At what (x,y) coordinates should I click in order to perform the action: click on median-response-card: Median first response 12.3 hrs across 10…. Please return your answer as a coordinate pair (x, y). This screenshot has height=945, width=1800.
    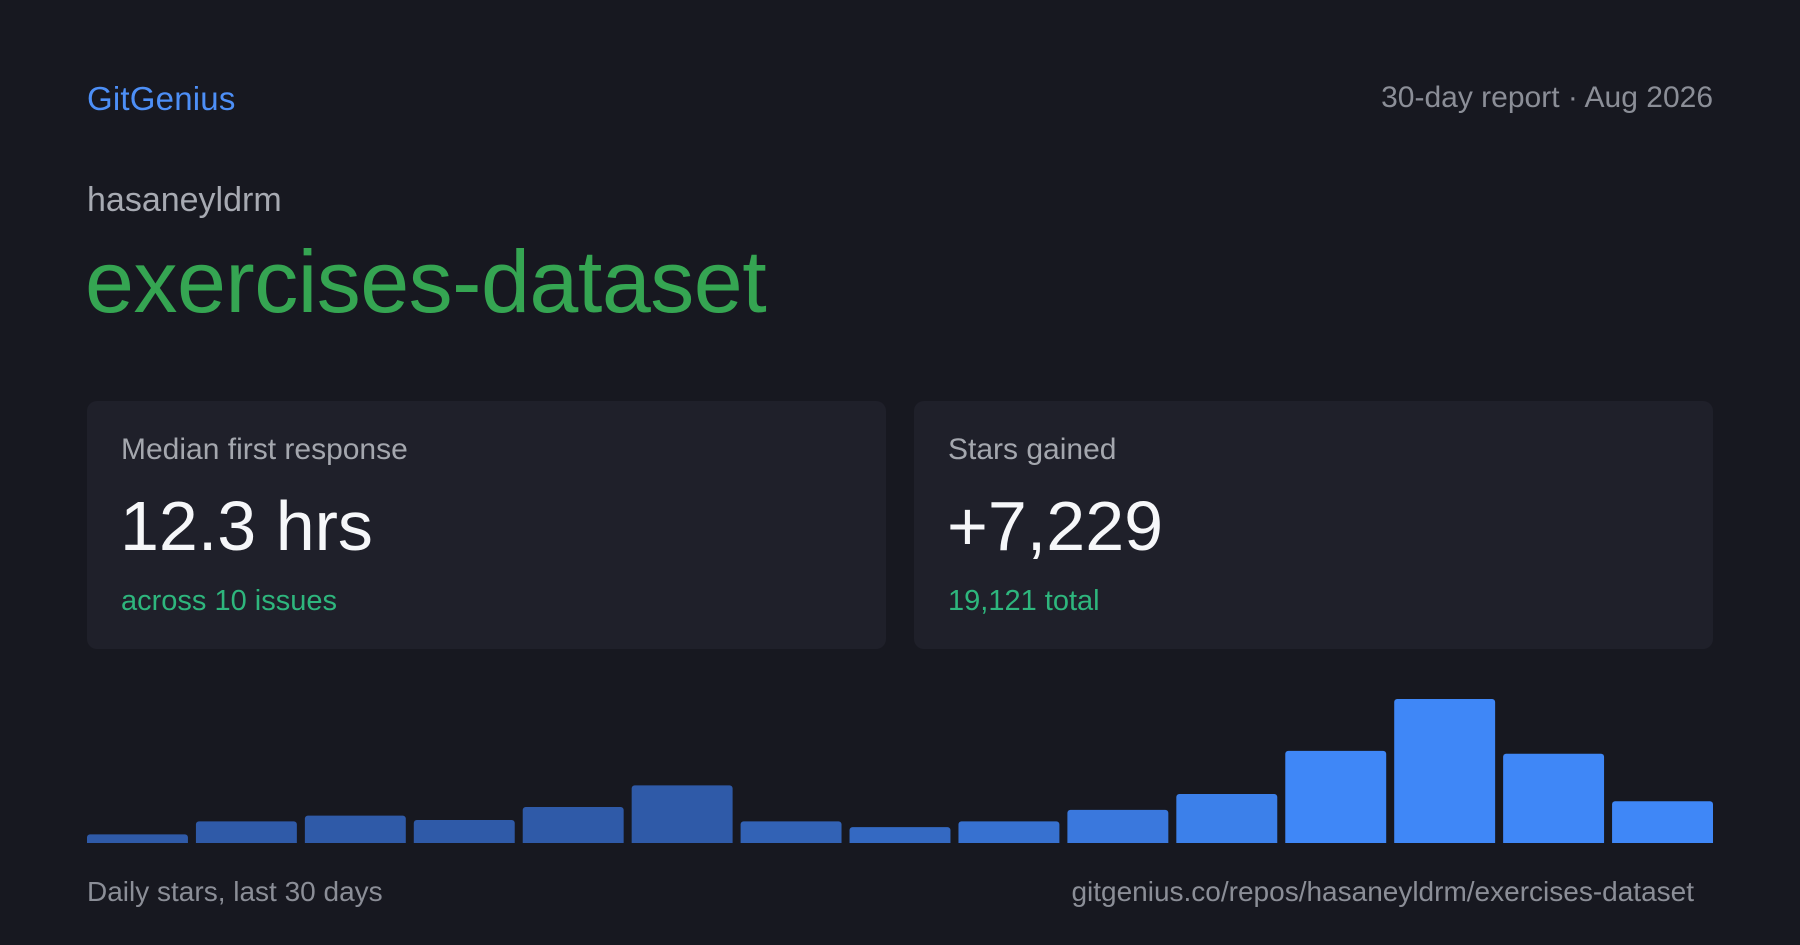
    Looking at the image, I should click on (486, 525).